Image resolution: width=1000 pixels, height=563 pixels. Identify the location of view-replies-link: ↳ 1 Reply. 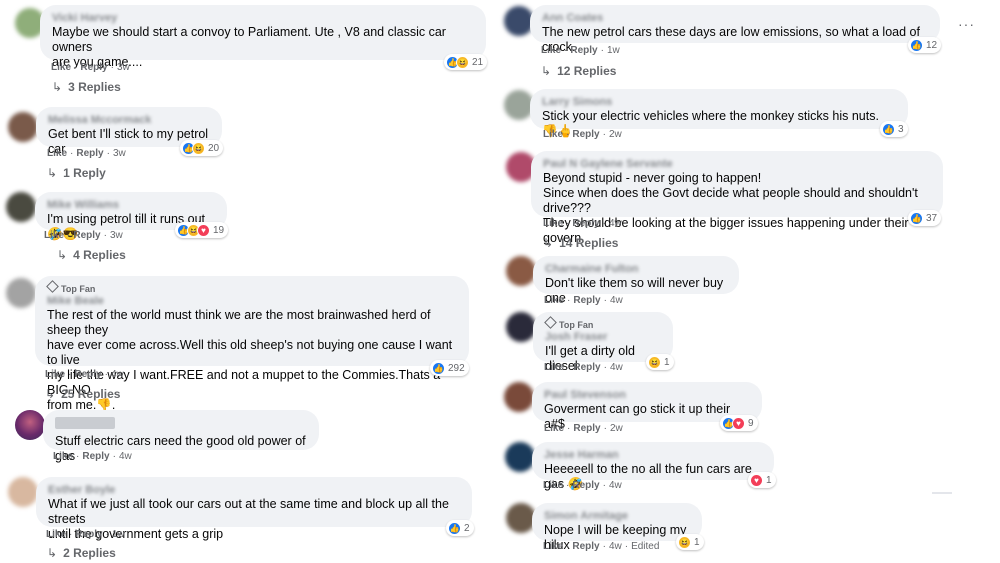
(76, 173).